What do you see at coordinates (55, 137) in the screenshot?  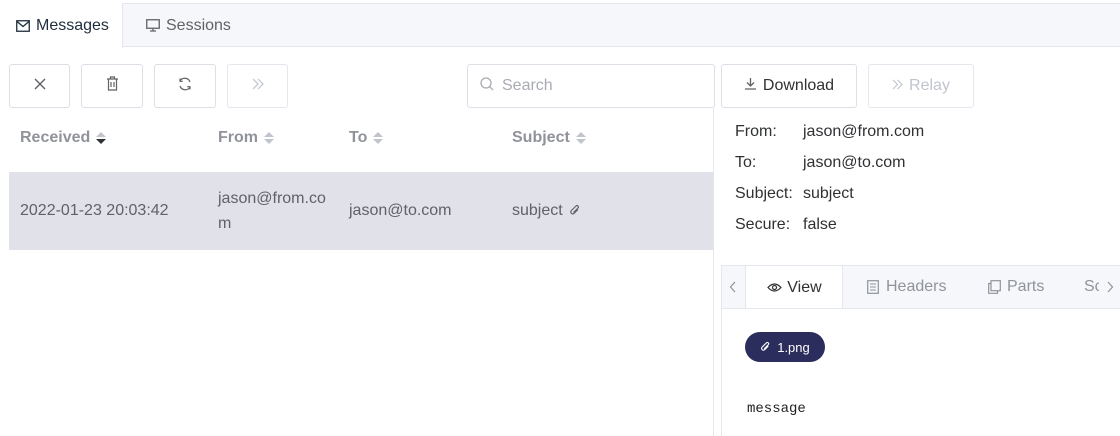 I see `column-received-label: Received` at bounding box center [55, 137].